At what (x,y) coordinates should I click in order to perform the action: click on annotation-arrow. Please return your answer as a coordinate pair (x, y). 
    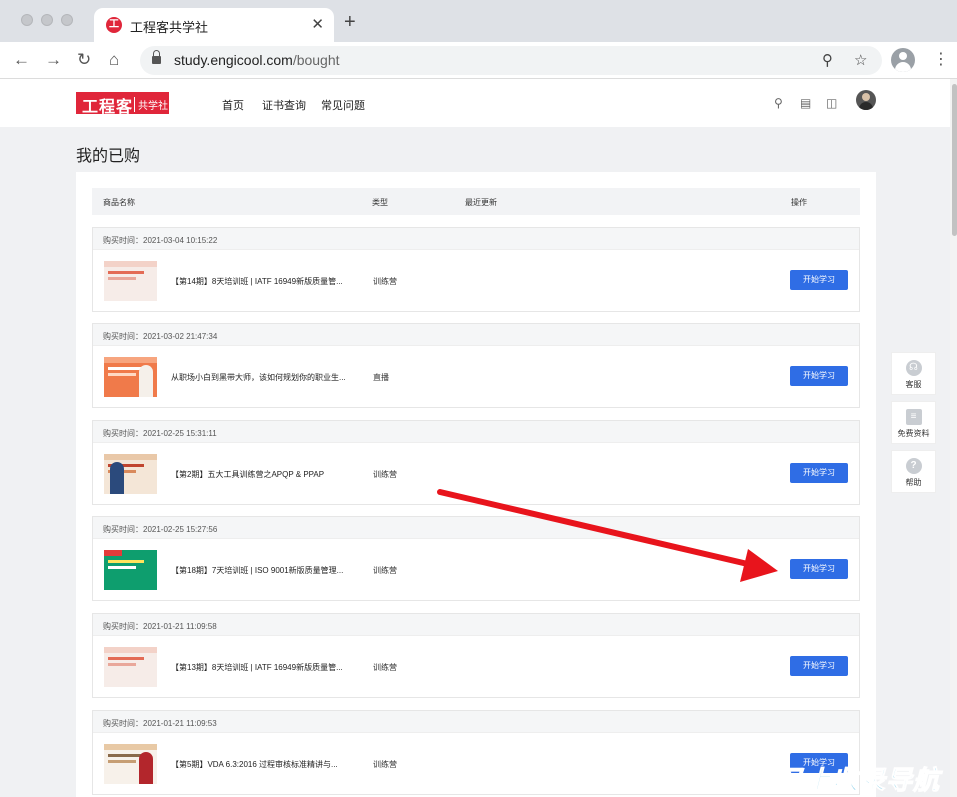
    Looking at the image, I should click on (607, 535).